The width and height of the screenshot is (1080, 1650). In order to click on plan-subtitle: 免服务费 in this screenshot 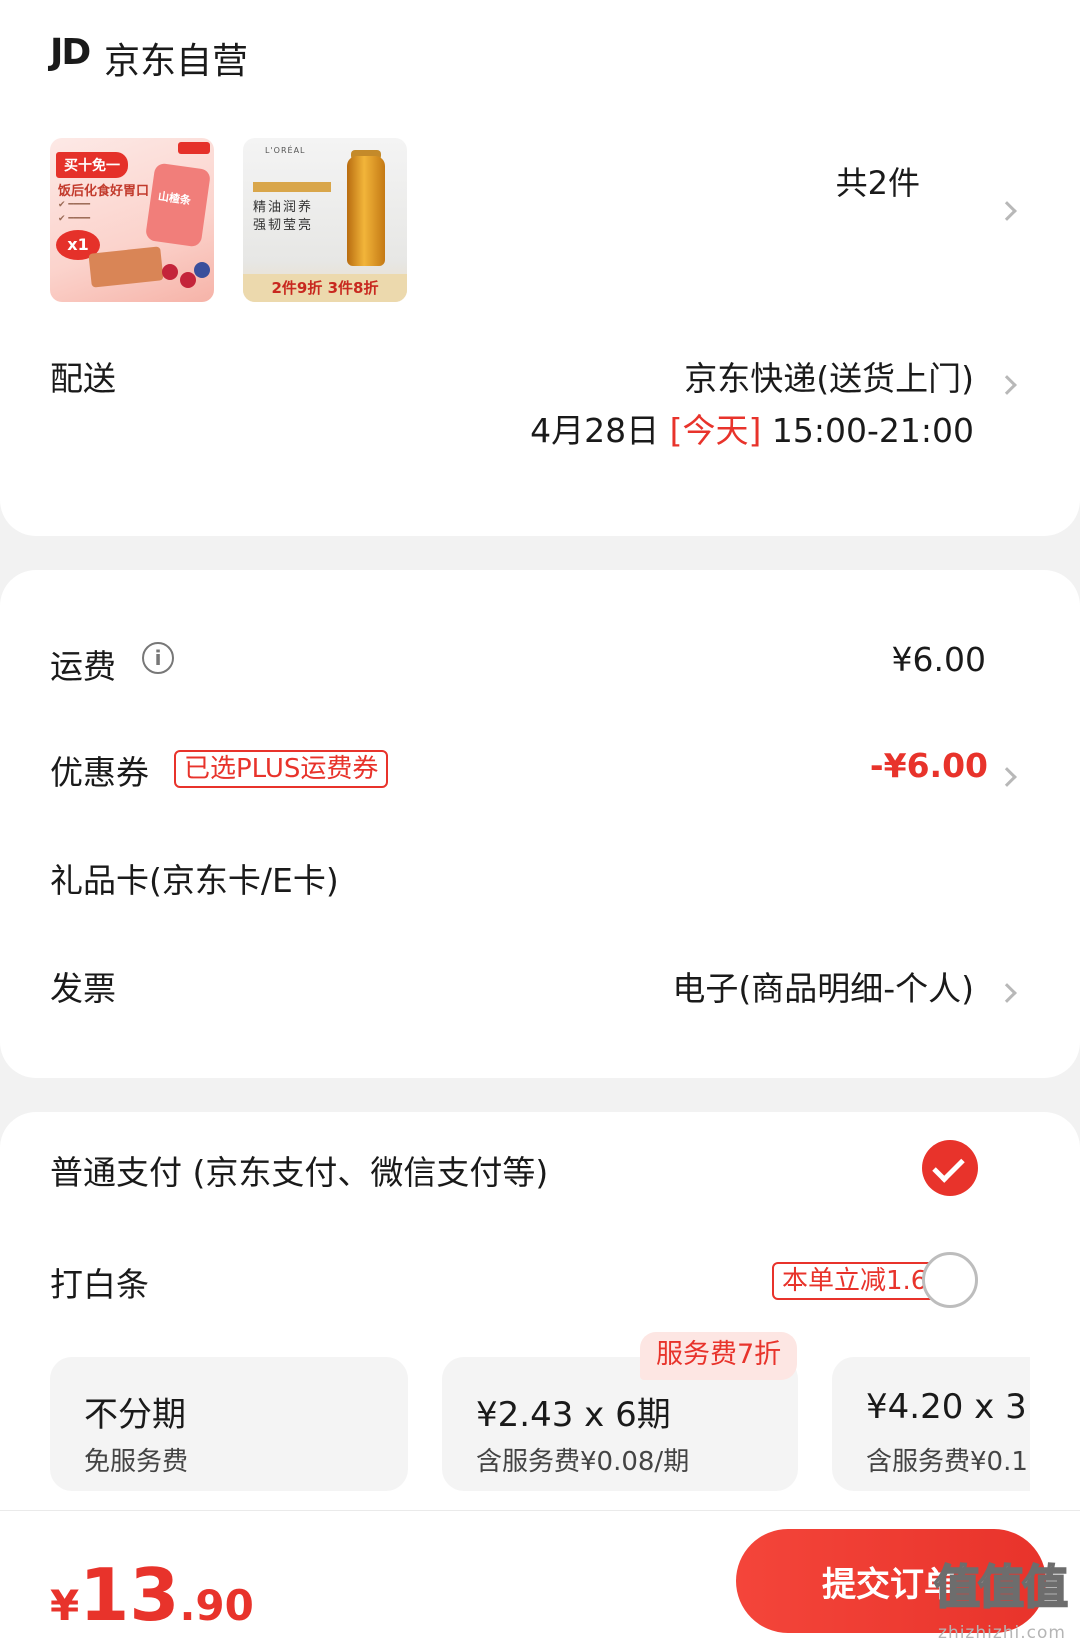, I will do `click(136, 1462)`.